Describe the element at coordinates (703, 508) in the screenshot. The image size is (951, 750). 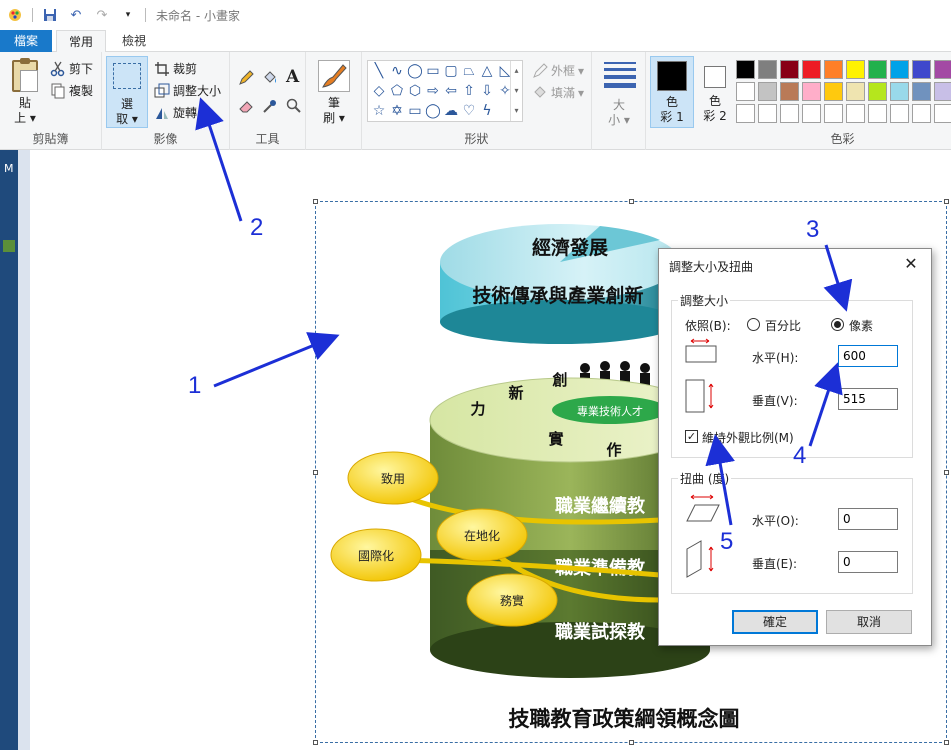
I see `horizontal-skew-icon` at that location.